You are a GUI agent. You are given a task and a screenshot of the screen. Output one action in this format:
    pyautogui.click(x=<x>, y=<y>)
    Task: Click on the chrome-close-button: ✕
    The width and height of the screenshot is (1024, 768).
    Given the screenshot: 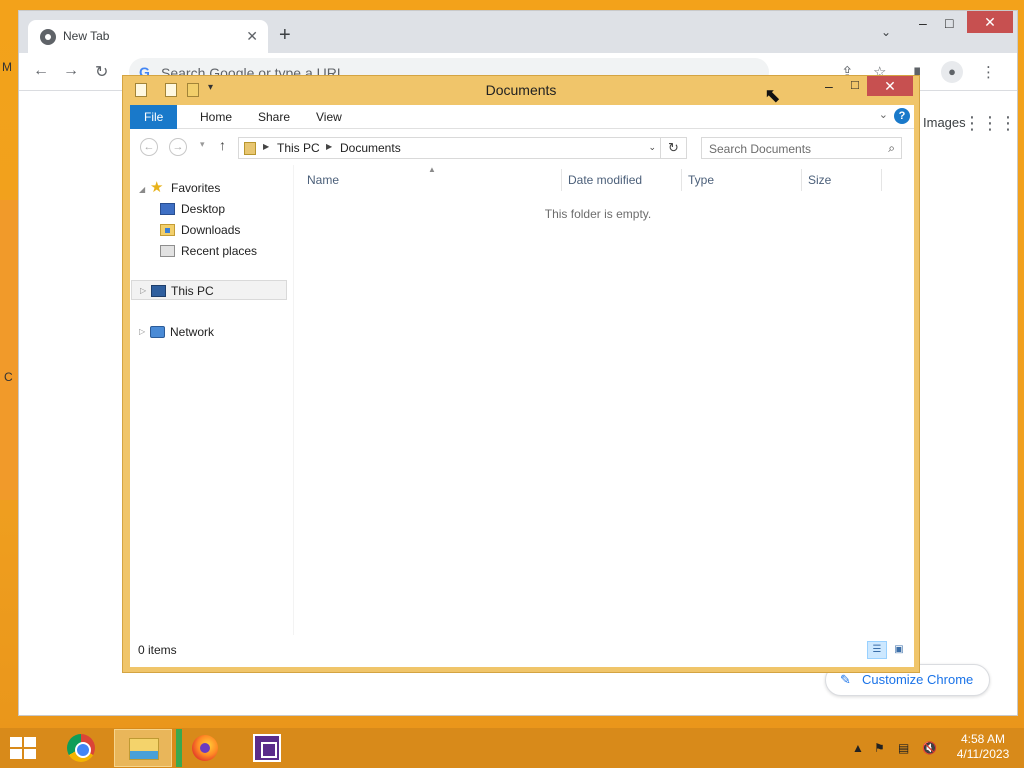 What is the action you would take?
    pyautogui.click(x=990, y=22)
    